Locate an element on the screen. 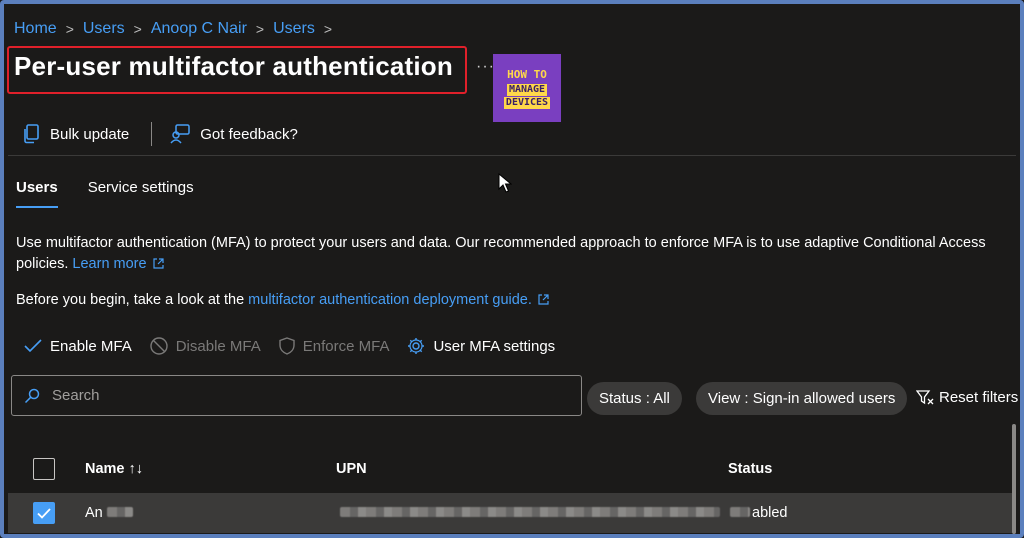 This screenshot has height=538, width=1024. logo-line-2: MANAGE is located at coordinates (527, 89).